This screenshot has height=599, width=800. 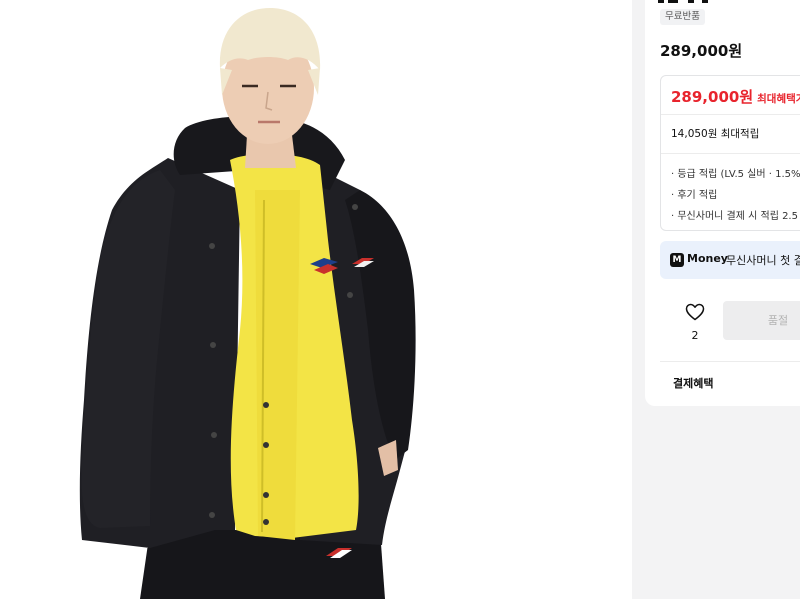 What do you see at coordinates (695, 312) in the screenshot?
I see `heart-outline-icon` at bounding box center [695, 312].